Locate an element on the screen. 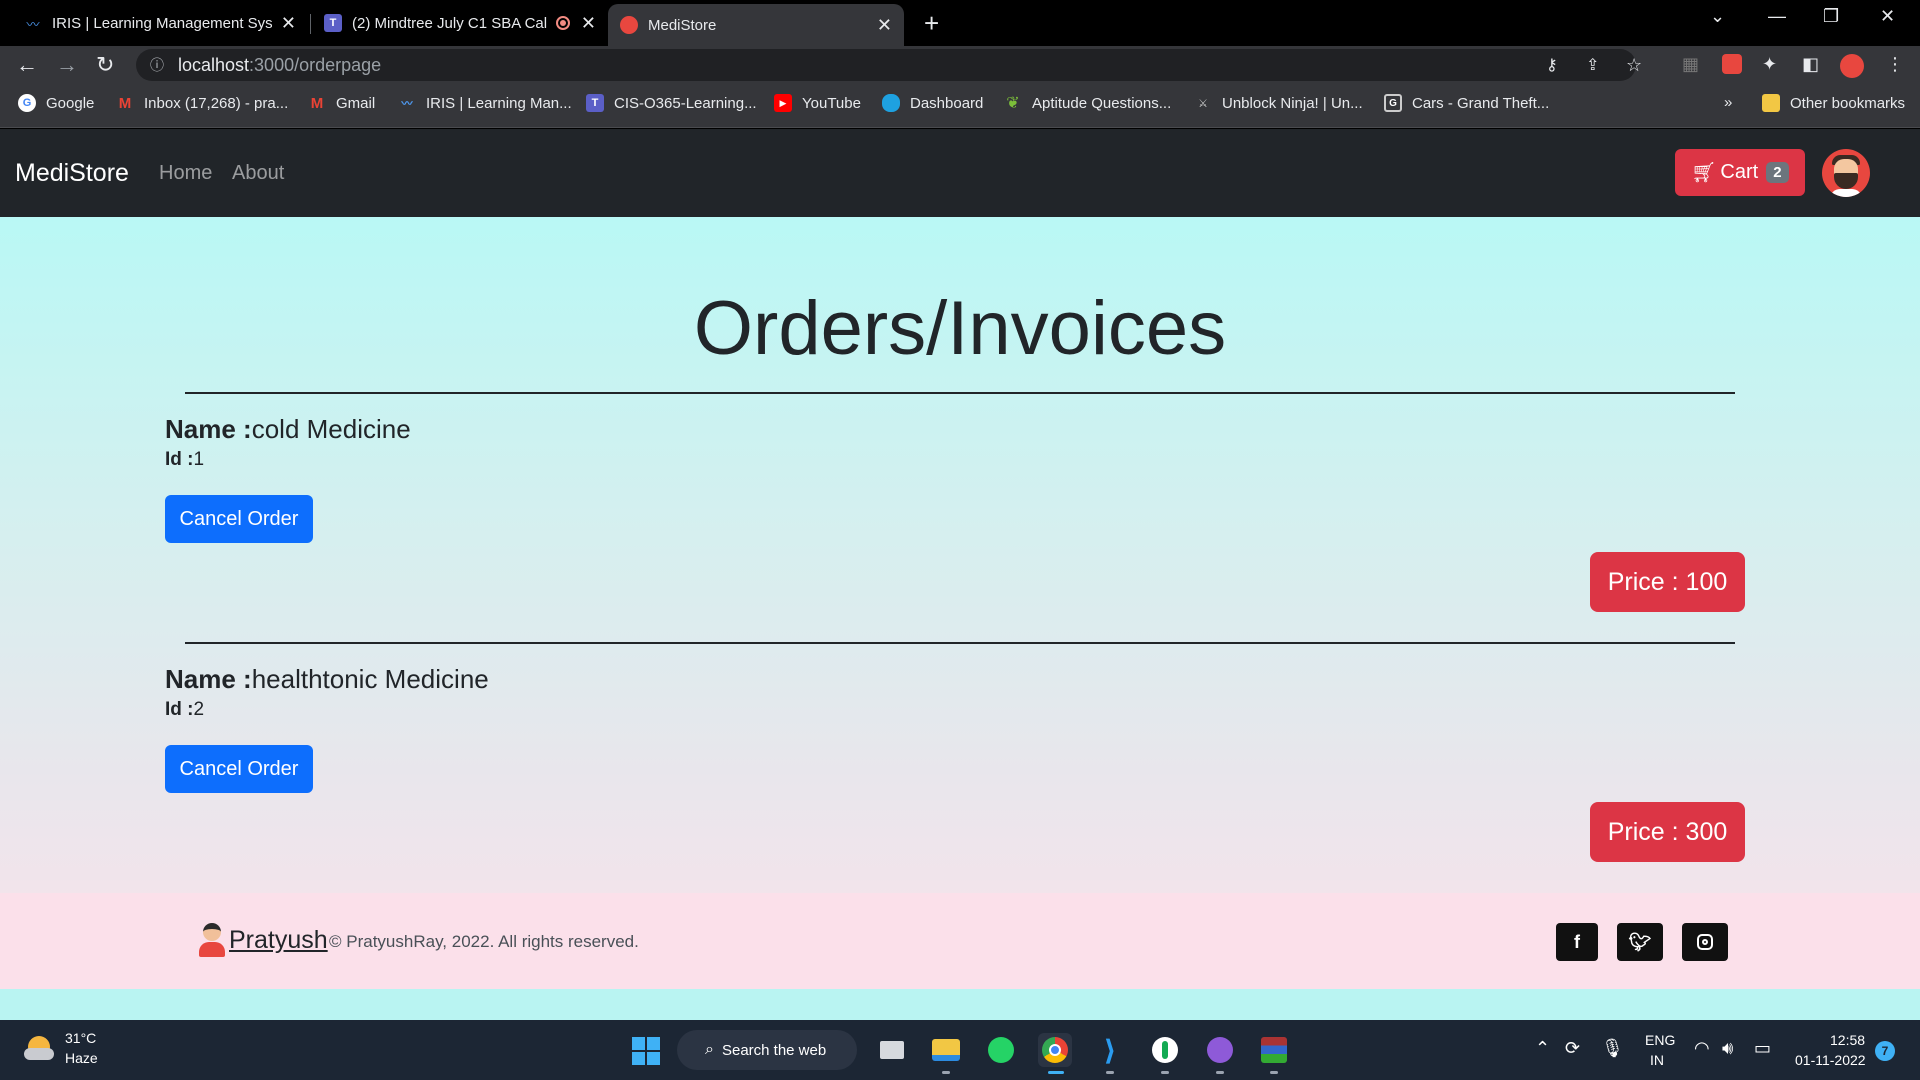  user-avatar is located at coordinates (1846, 173).